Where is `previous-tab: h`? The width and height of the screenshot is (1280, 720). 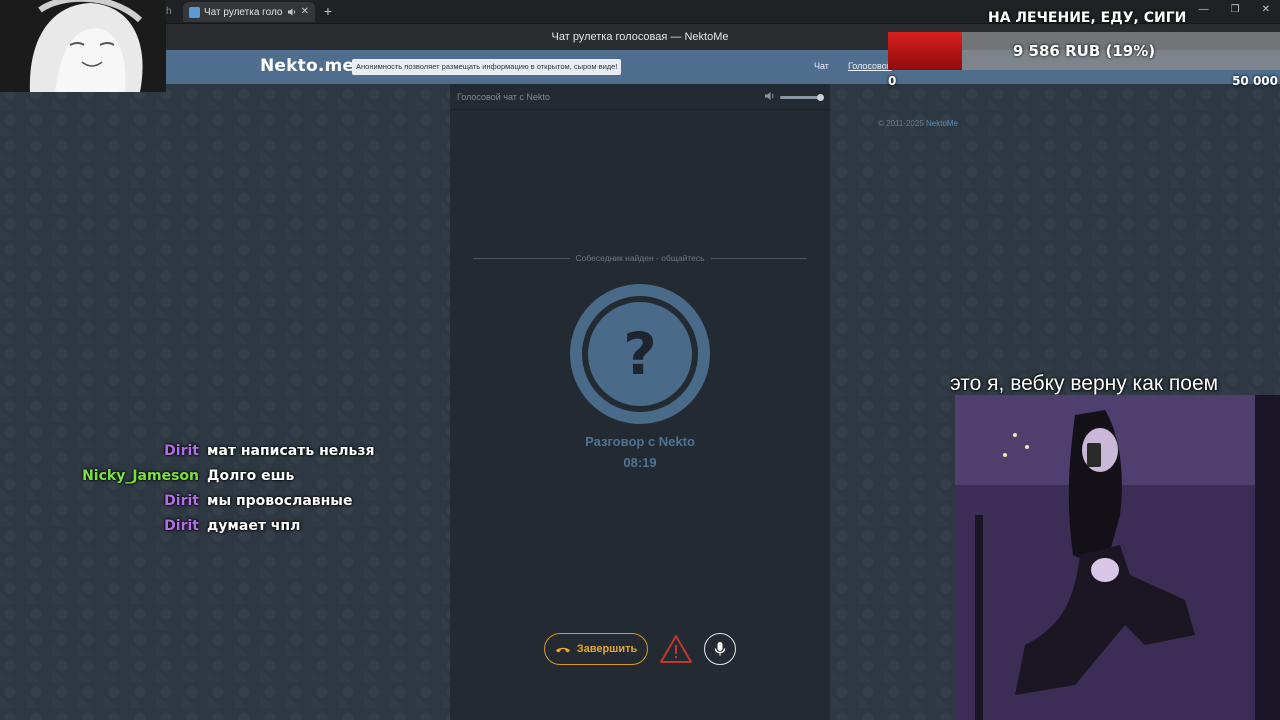 previous-tab: h is located at coordinates (173, 12).